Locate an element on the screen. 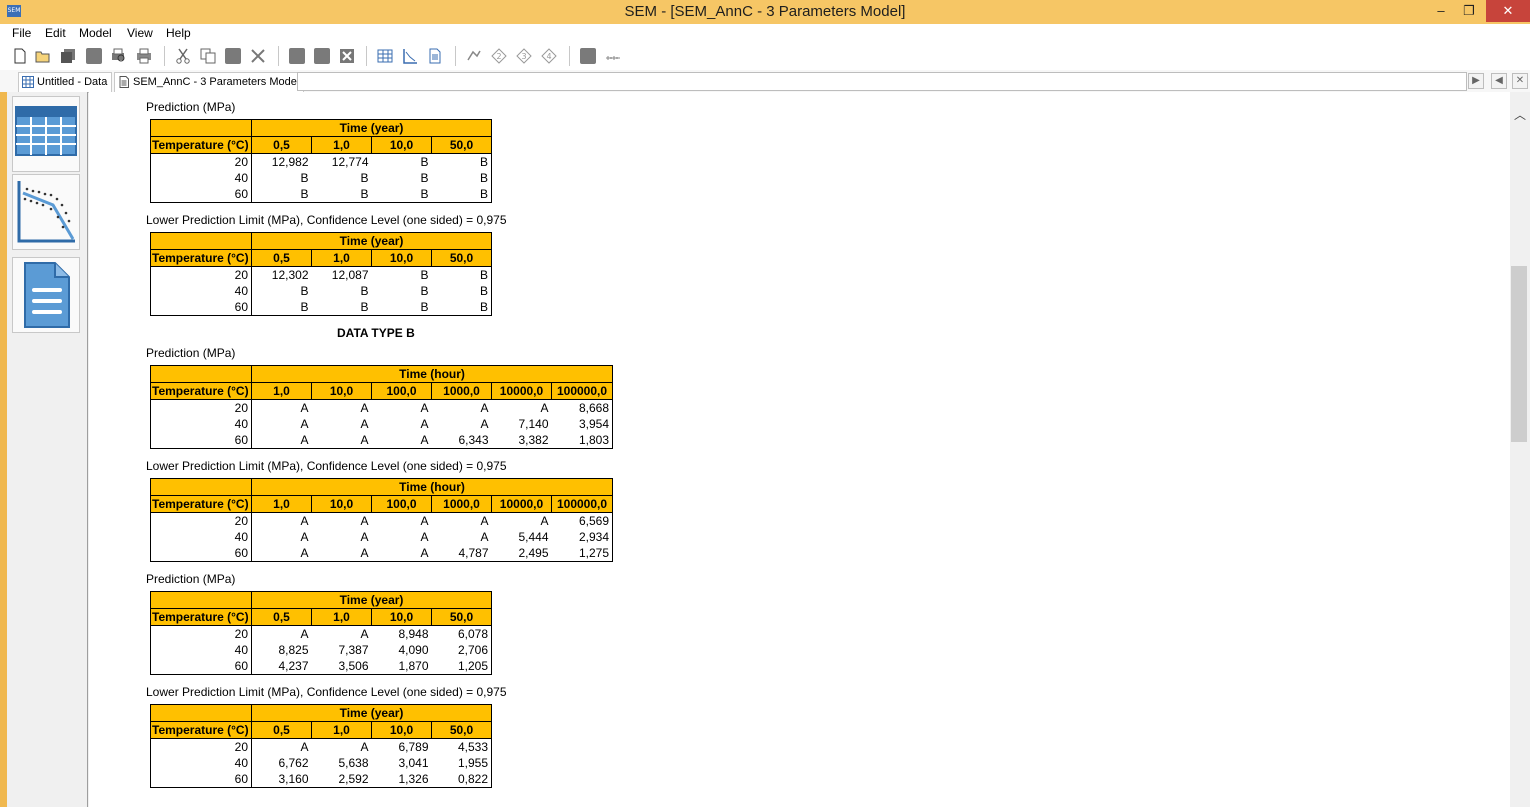 The width and height of the screenshot is (1530, 807). delete-cells-icon is located at coordinates (347, 56).